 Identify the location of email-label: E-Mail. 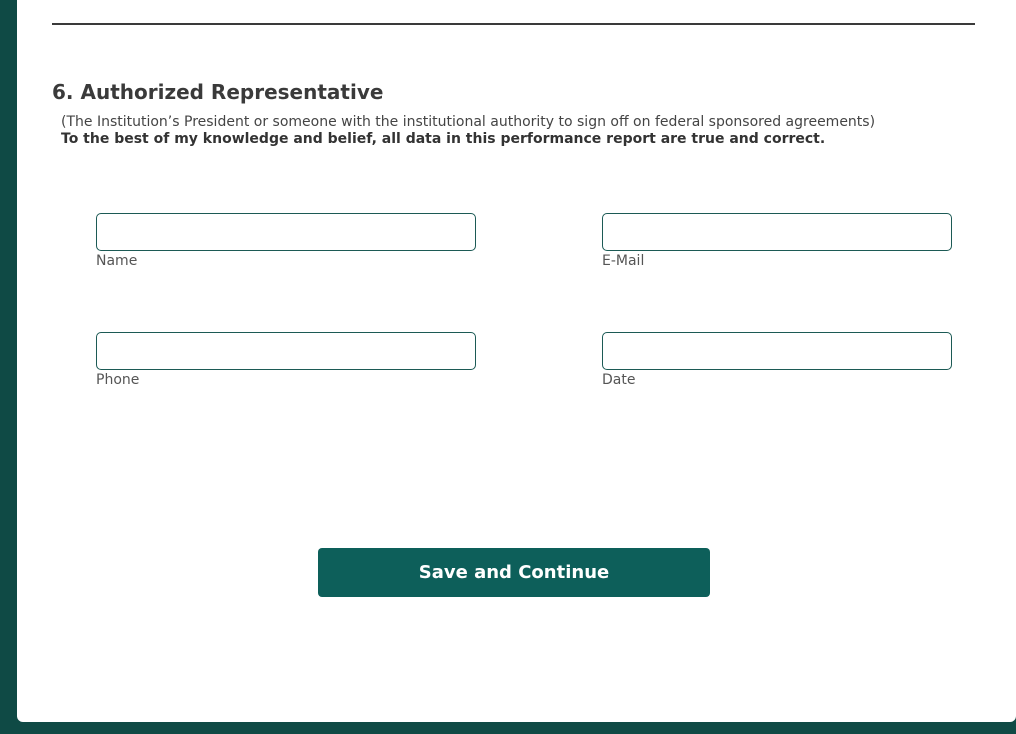
(623, 261).